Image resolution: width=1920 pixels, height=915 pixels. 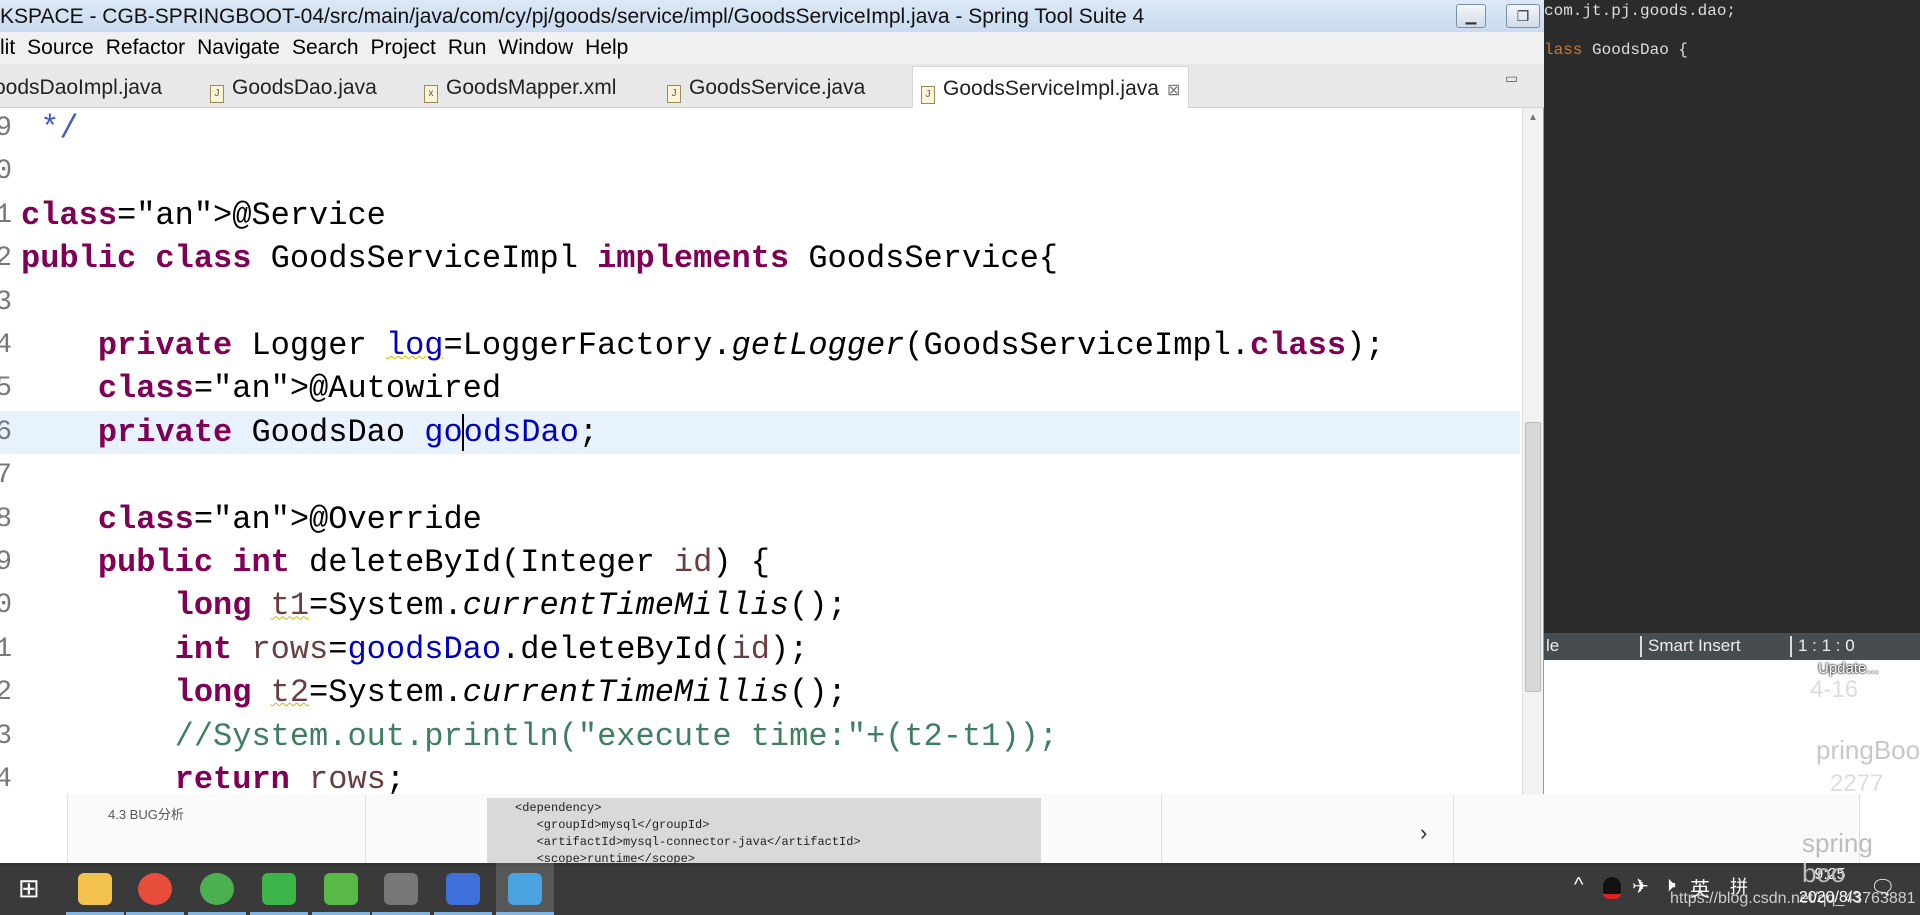 What do you see at coordinates (760, 129) in the screenshot?
I see `code-line: 19 */` at bounding box center [760, 129].